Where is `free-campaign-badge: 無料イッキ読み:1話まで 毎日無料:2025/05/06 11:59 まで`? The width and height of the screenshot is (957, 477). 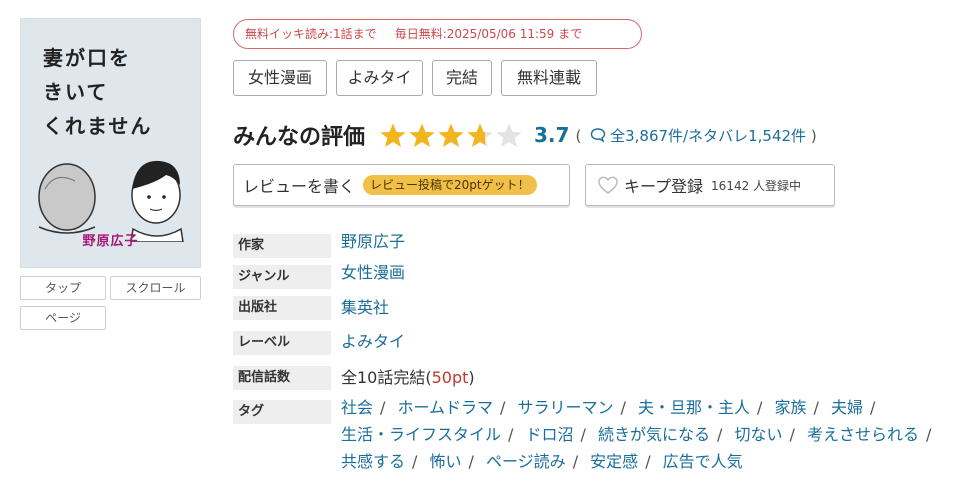
free-campaign-badge: 無料イッキ読み:1話まで 毎日無料:2025/05/06 11:59 まで is located at coordinates (437, 34).